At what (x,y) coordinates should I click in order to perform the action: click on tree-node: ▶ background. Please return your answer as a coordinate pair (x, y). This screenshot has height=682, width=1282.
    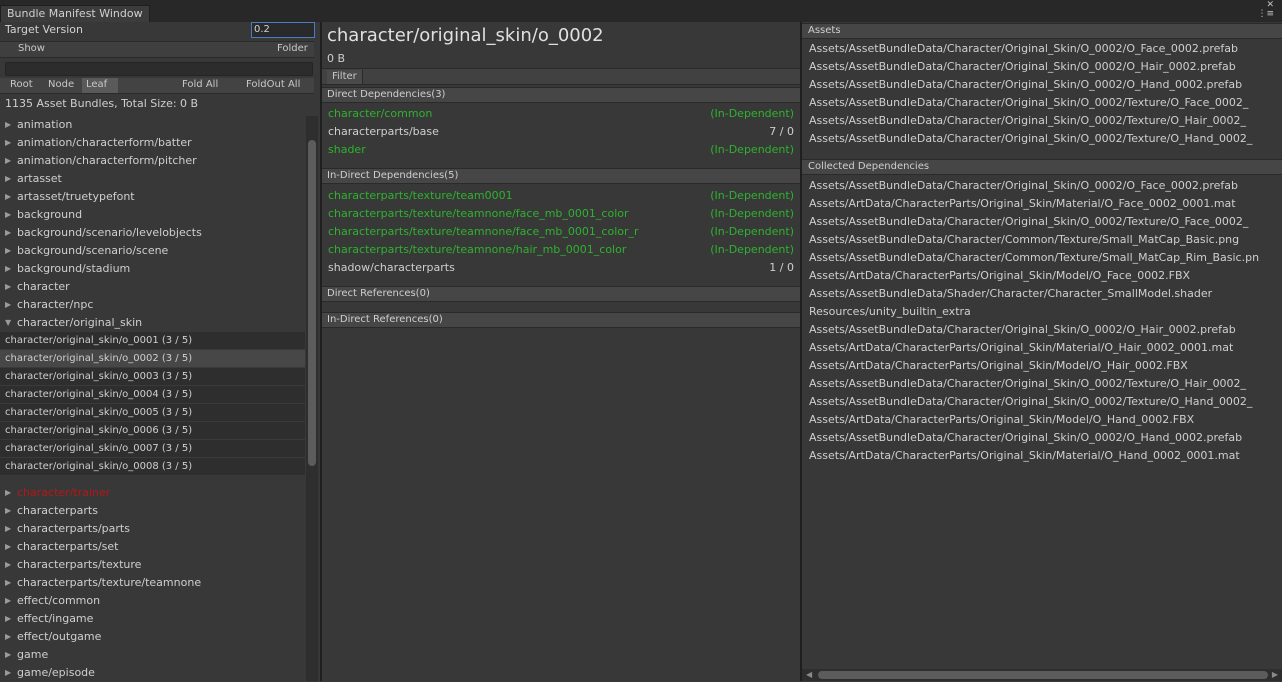
    Looking at the image, I should click on (152, 215).